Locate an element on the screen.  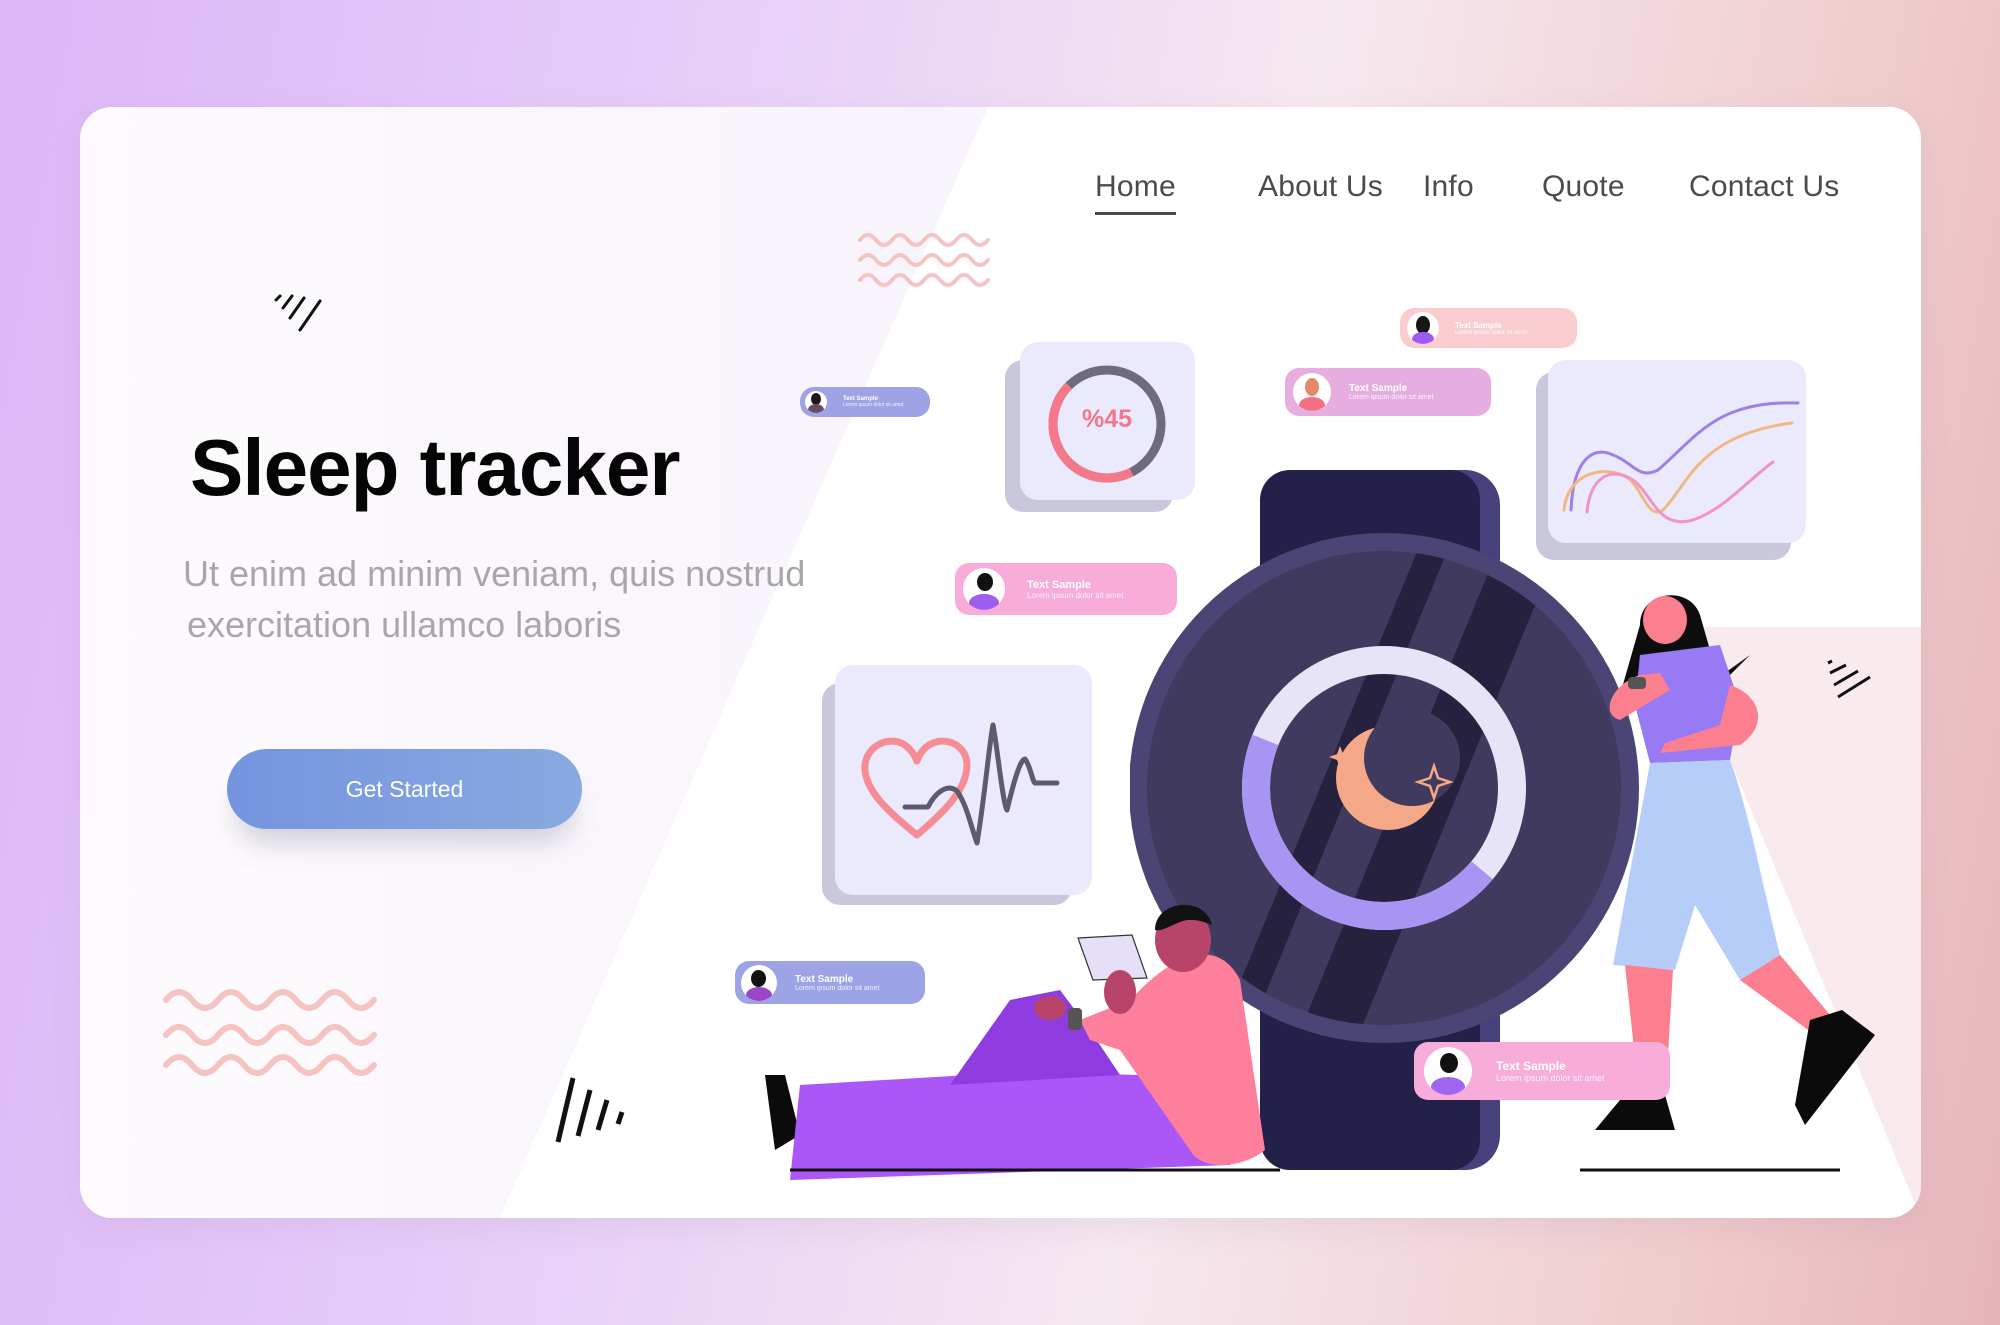
nav-contact-us: Contact Us is located at coordinates (1764, 187).